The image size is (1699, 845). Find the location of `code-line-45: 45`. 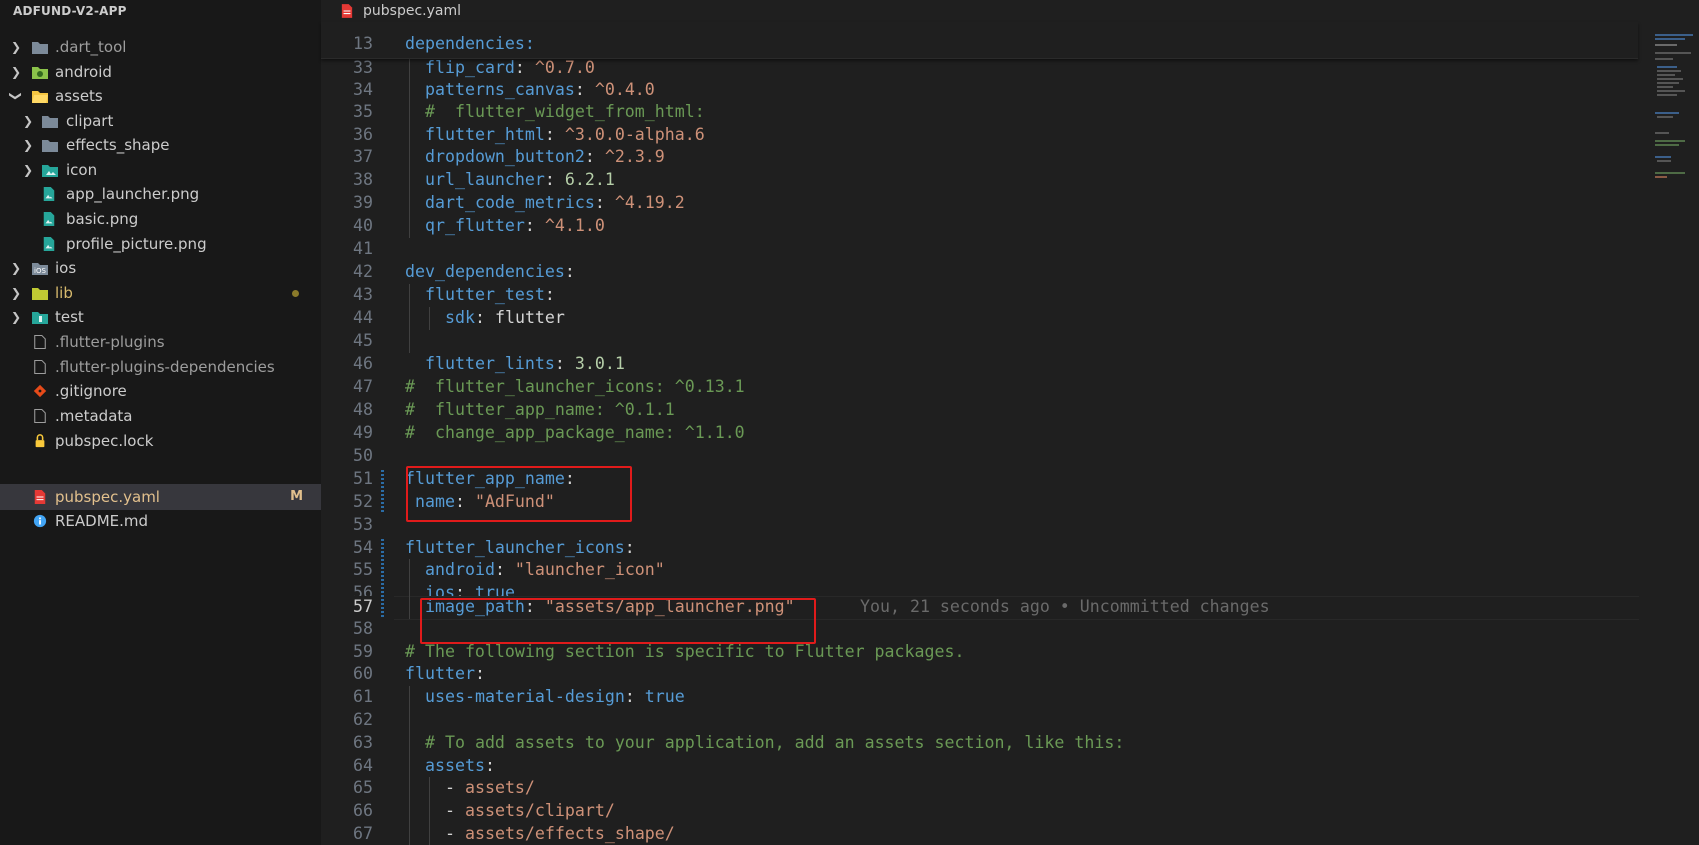

code-line-45: 45 is located at coordinates (986, 341).